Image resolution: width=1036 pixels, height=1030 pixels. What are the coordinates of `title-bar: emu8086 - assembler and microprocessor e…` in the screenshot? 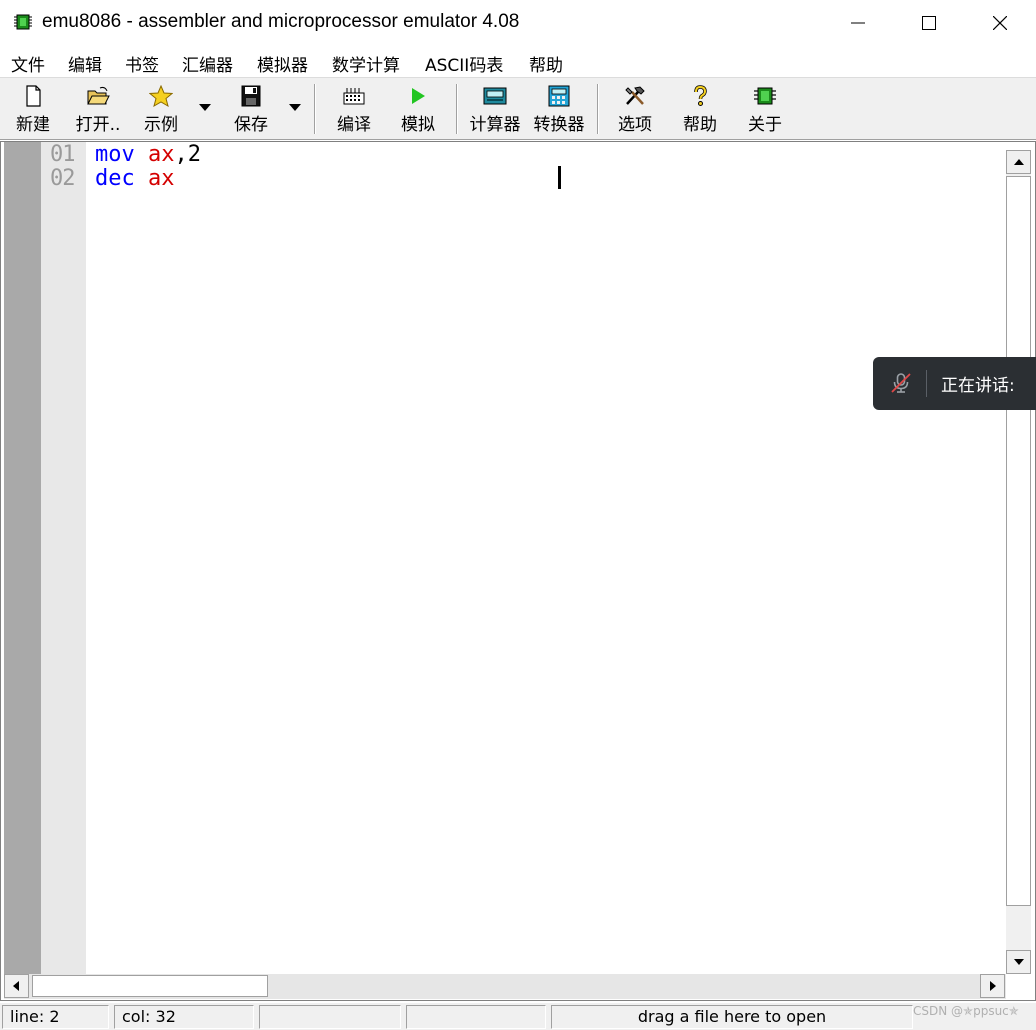 It's located at (518, 23).